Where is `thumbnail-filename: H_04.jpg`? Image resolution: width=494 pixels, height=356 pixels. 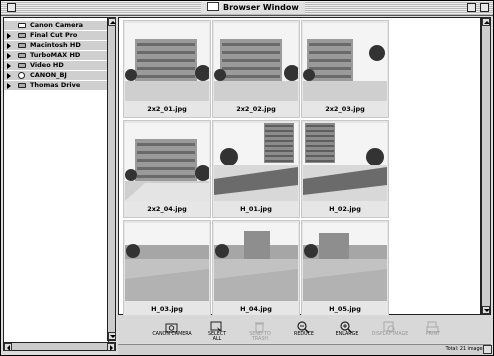
thumbnail-filename: H_04.jpg is located at coordinates (256, 309).